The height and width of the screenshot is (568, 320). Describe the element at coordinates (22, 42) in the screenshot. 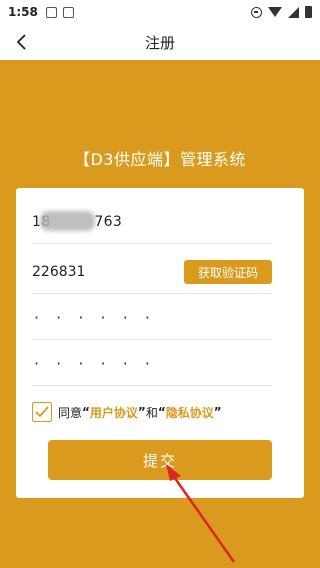

I see `back-arrow-icon` at that location.